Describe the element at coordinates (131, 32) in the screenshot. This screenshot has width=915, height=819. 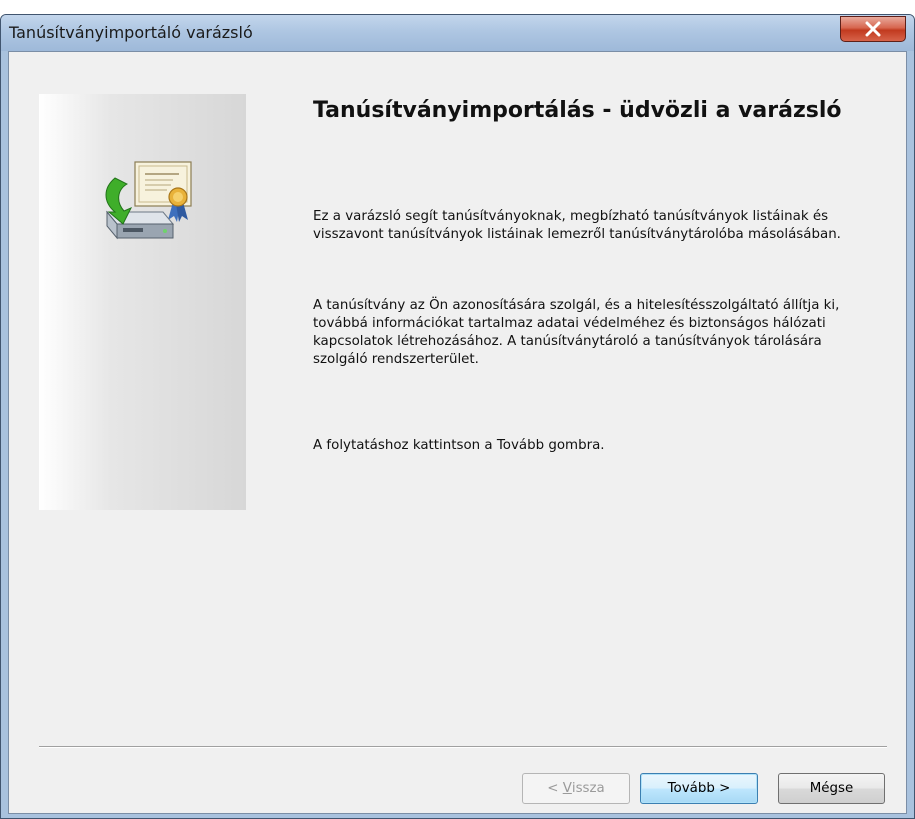
I see `window-title: Tanúsítványimportáló varázsló` at that location.